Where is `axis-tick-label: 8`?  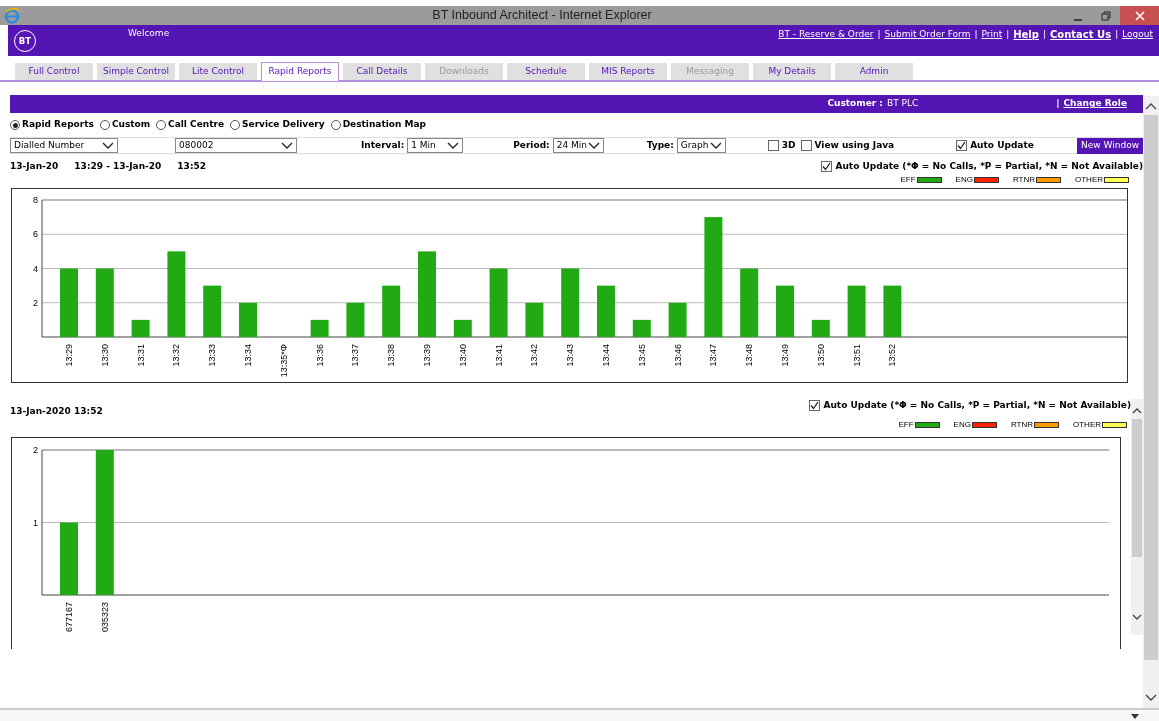 axis-tick-label: 8 is located at coordinates (35, 200).